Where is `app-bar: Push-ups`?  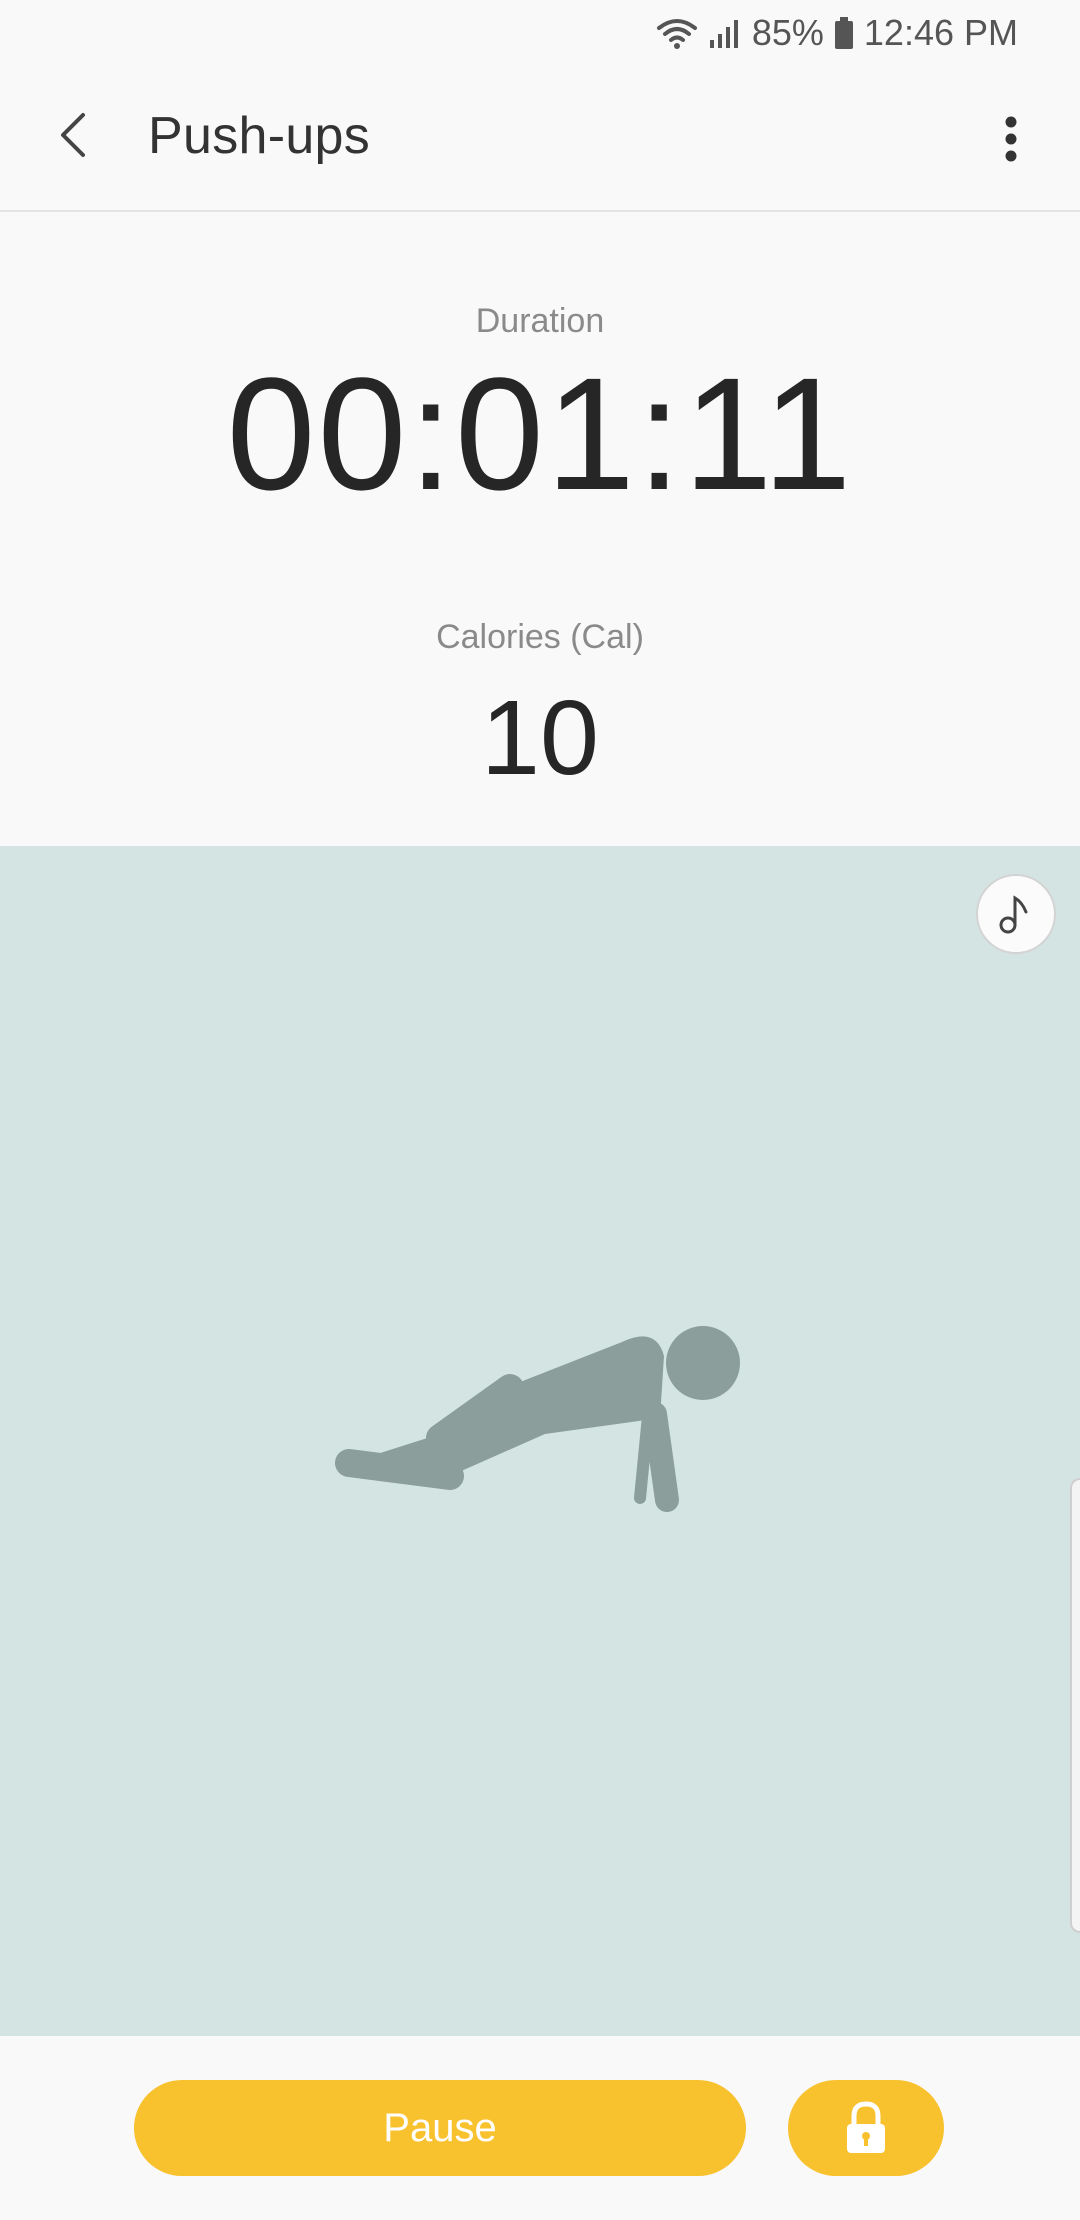
app-bar: Push-ups is located at coordinates (540, 139).